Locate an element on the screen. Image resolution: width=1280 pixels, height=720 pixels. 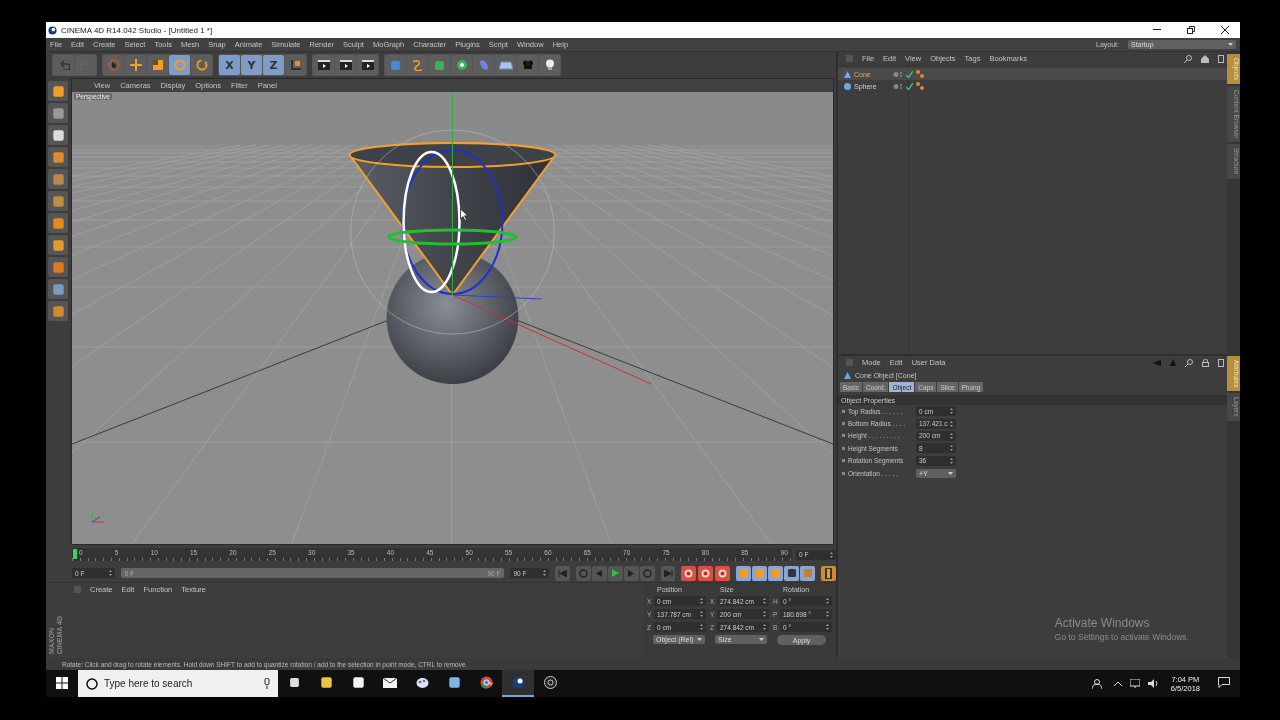
speech-bubble-icon is located at coordinates (1224, 682).